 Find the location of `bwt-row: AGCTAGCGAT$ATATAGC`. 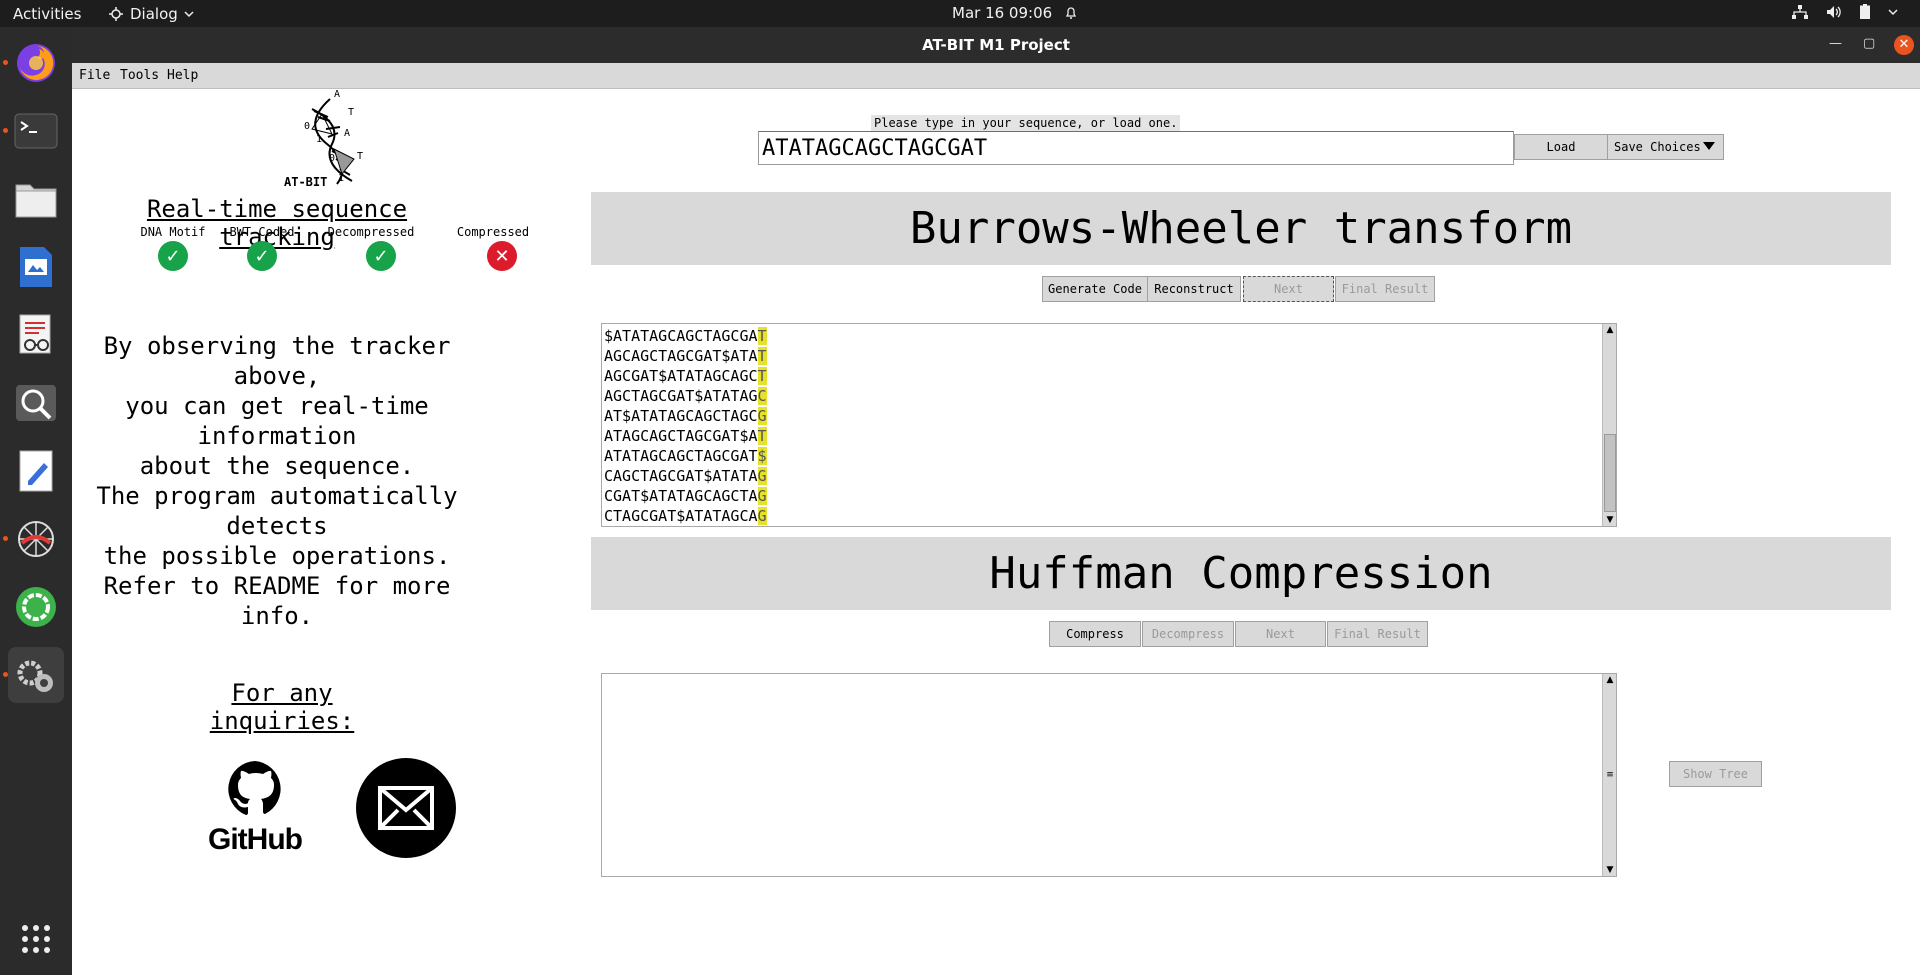

bwt-row: AGCTAGCGAT$ATATAGC is located at coordinates (685, 396).